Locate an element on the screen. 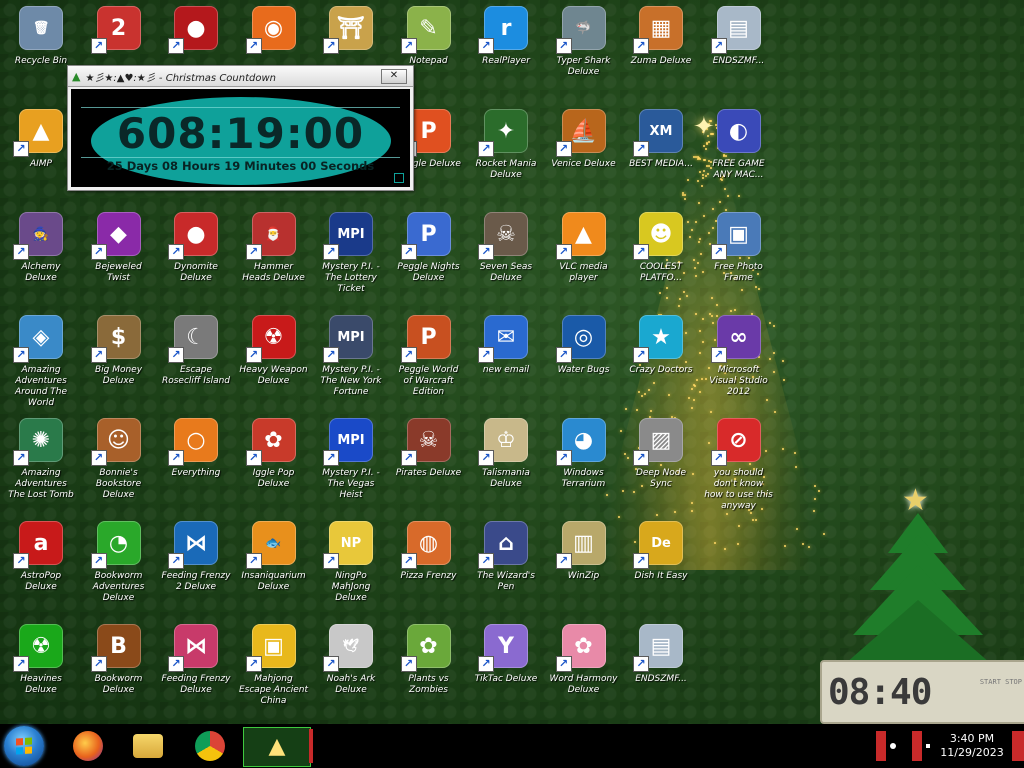  taskbar-countdown: ▲ is located at coordinates (277, 747).